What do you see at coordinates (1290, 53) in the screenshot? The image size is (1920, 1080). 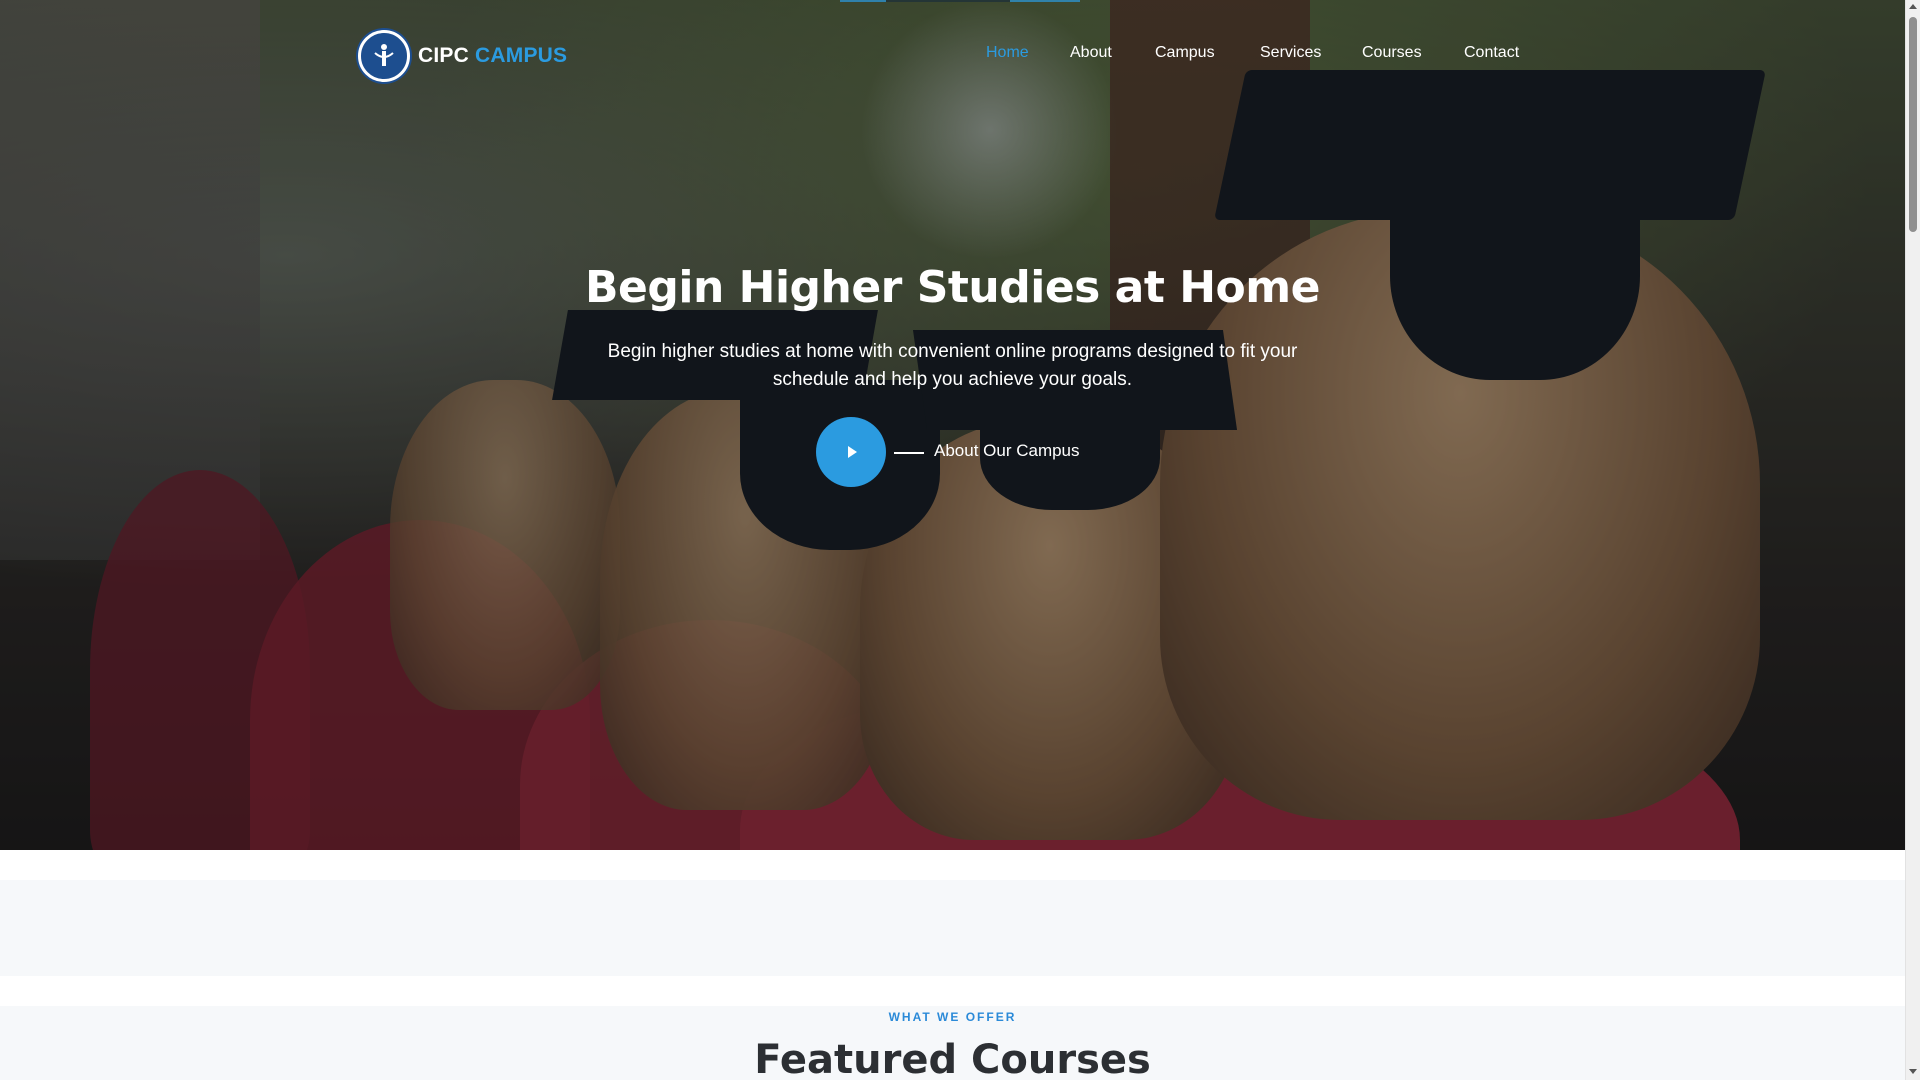 I see `nav-services: Services` at bounding box center [1290, 53].